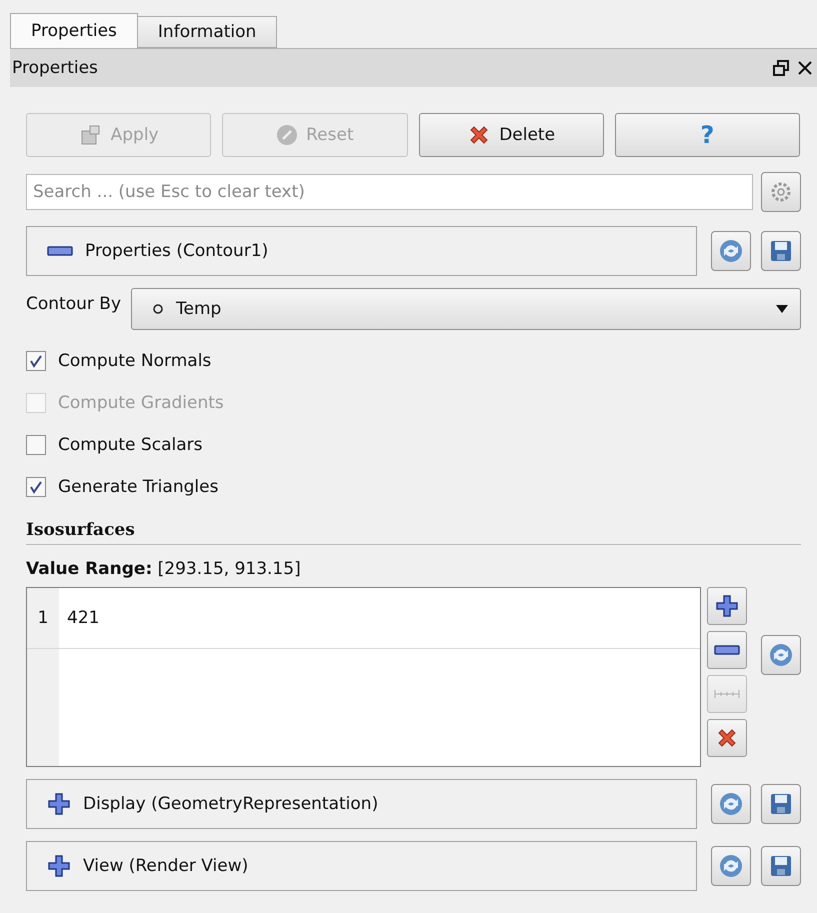  What do you see at coordinates (287, 135) in the screenshot?
I see `reset-icon` at bounding box center [287, 135].